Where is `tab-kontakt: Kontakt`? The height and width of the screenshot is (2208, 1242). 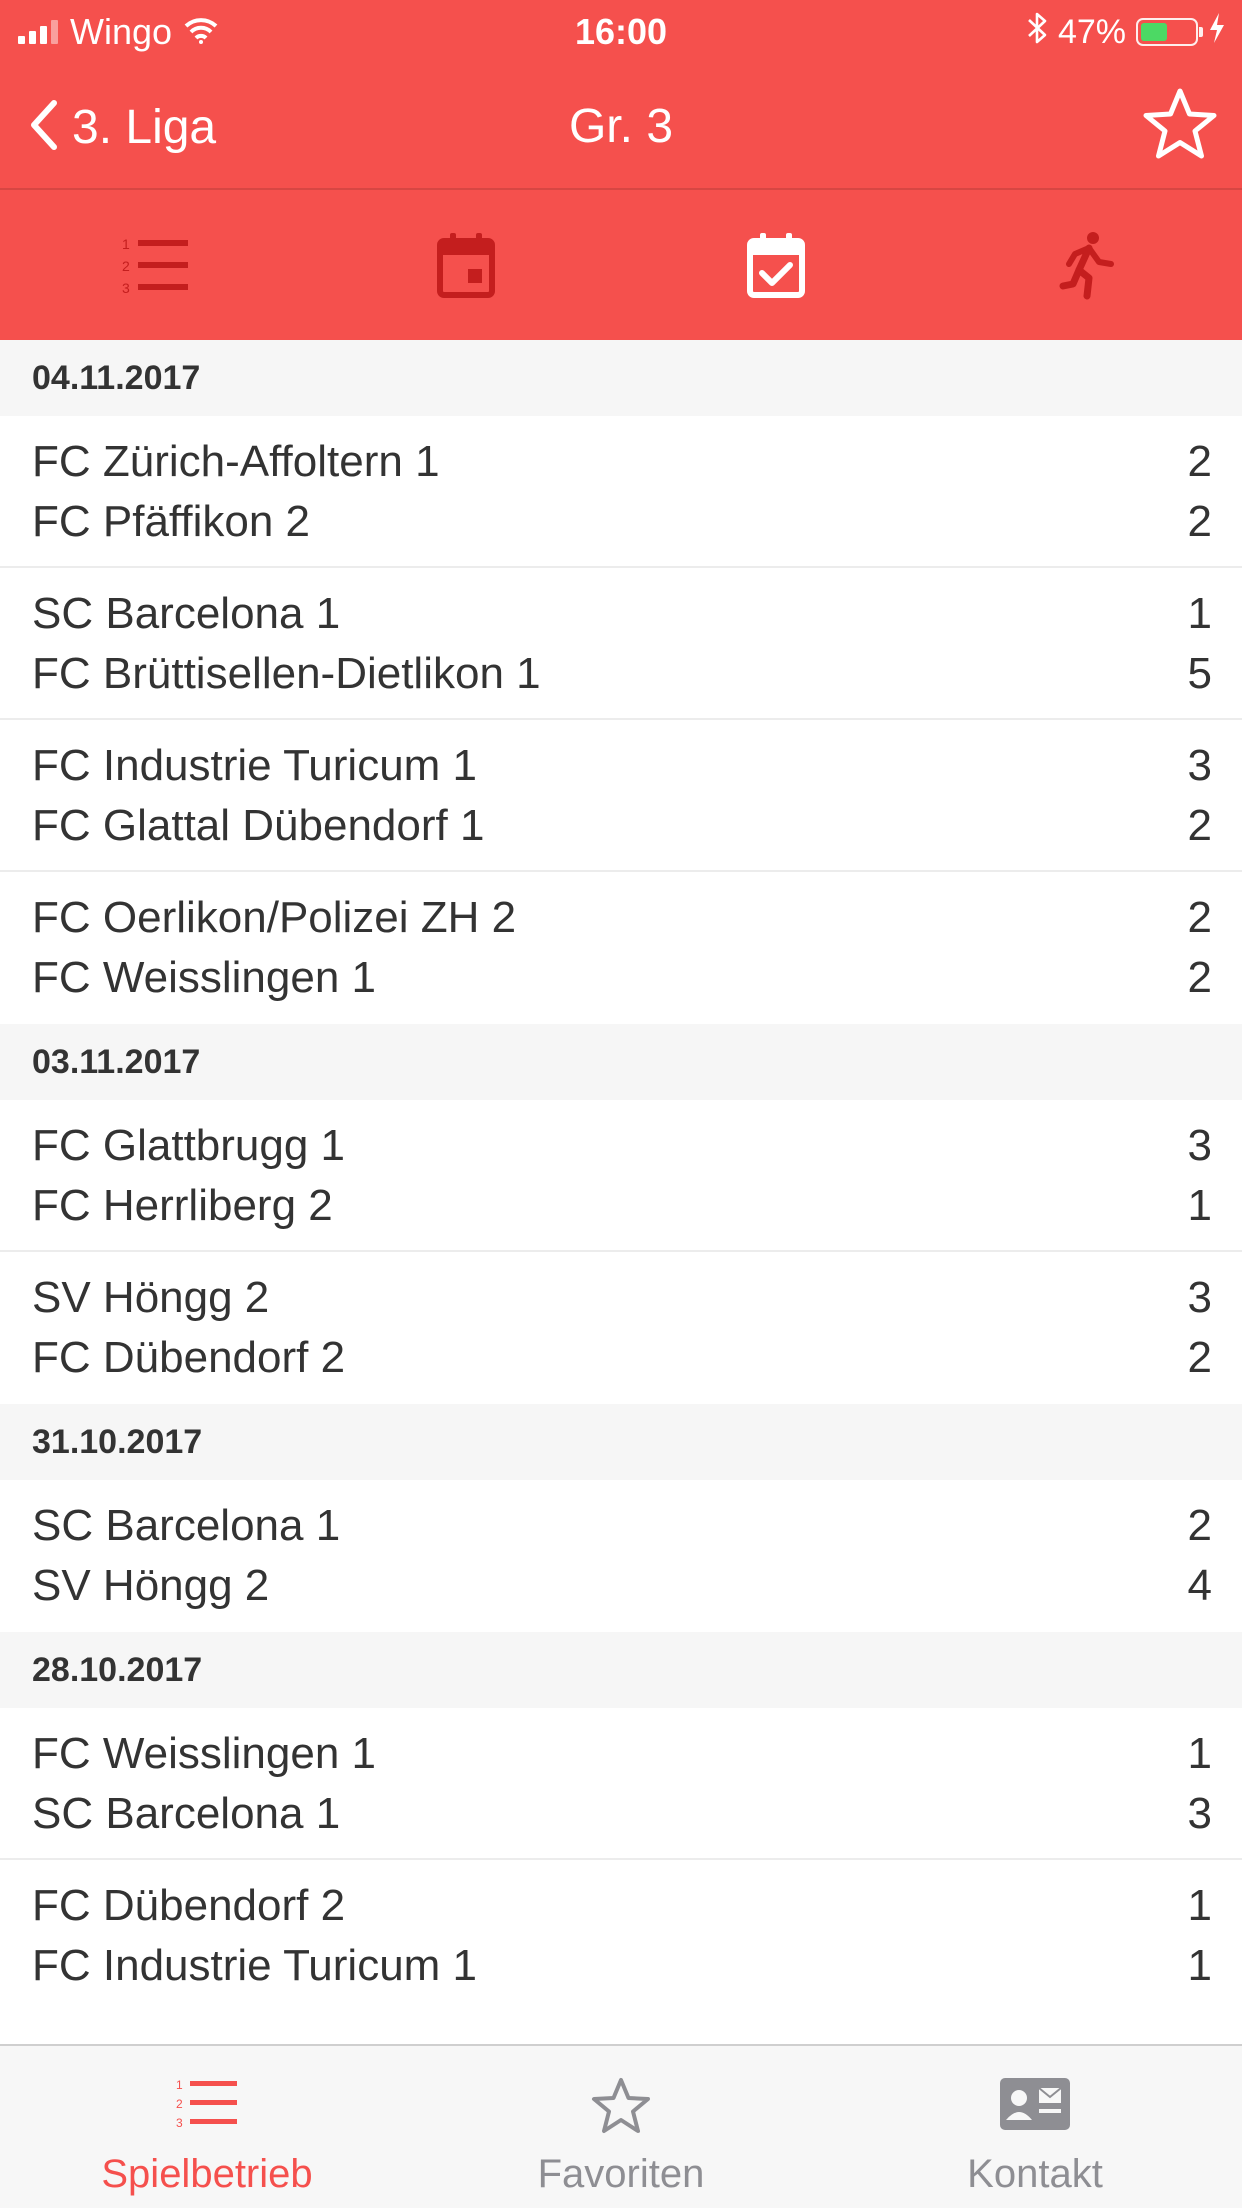
tab-kontakt: Kontakt is located at coordinates (1035, 2127).